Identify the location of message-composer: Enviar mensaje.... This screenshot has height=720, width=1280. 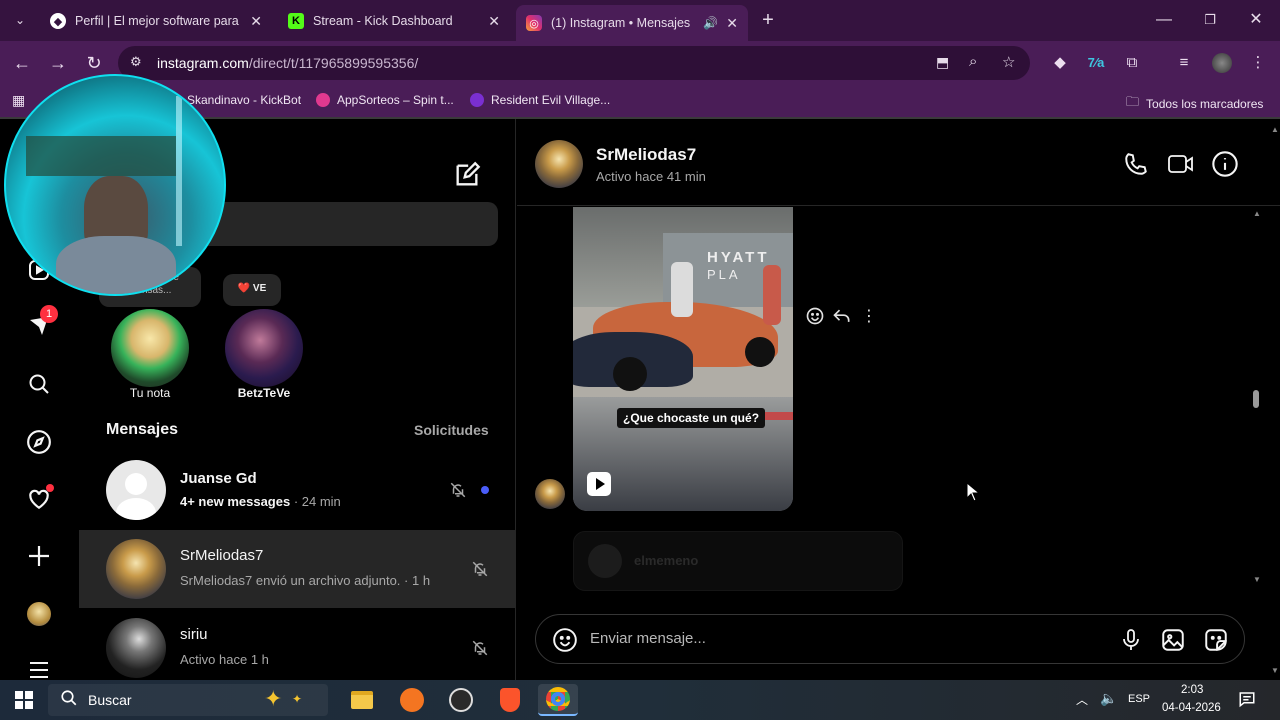
(890, 639).